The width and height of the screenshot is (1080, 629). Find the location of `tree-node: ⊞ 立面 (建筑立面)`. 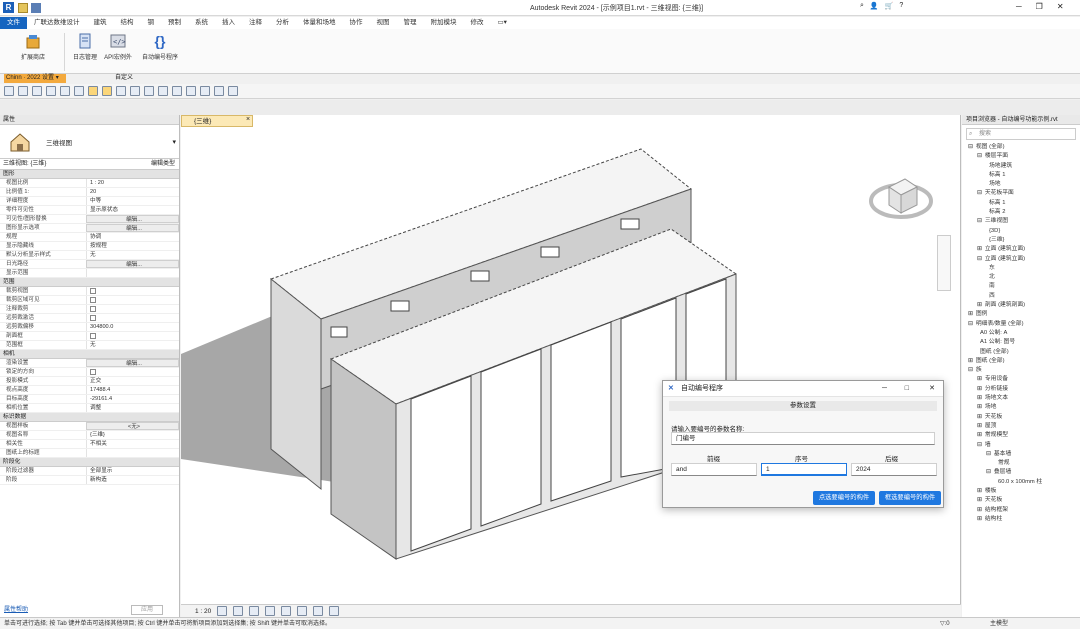

tree-node: ⊞ 立面 (建筑立面) is located at coordinates (1021, 249).